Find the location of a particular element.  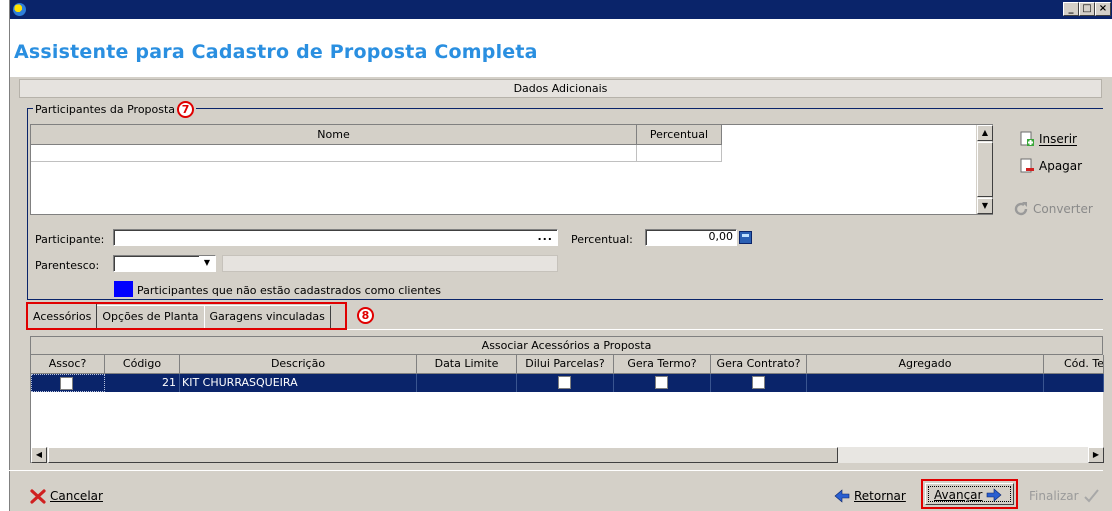

kinship-label: Parentesco: is located at coordinates (67, 265).